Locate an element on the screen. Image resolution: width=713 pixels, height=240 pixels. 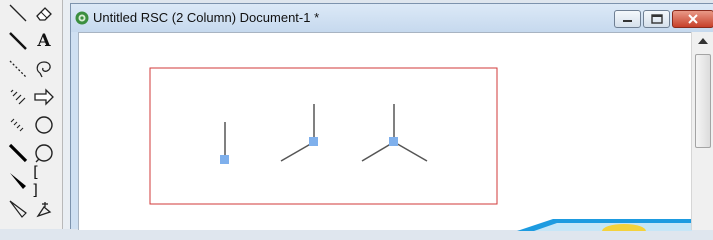
maximize-icon is located at coordinates (656, 19).